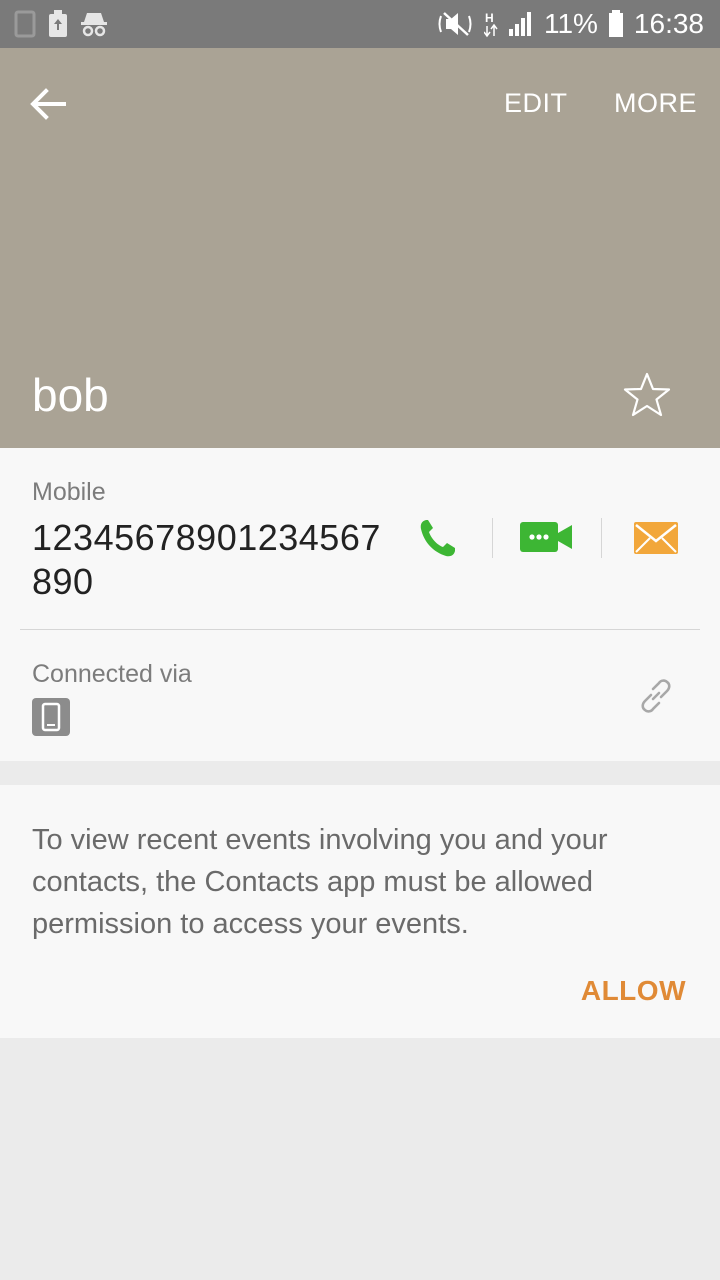 The height and width of the screenshot is (1280, 720). What do you see at coordinates (112, 674) in the screenshot?
I see `connected-via-label: Connected via` at bounding box center [112, 674].